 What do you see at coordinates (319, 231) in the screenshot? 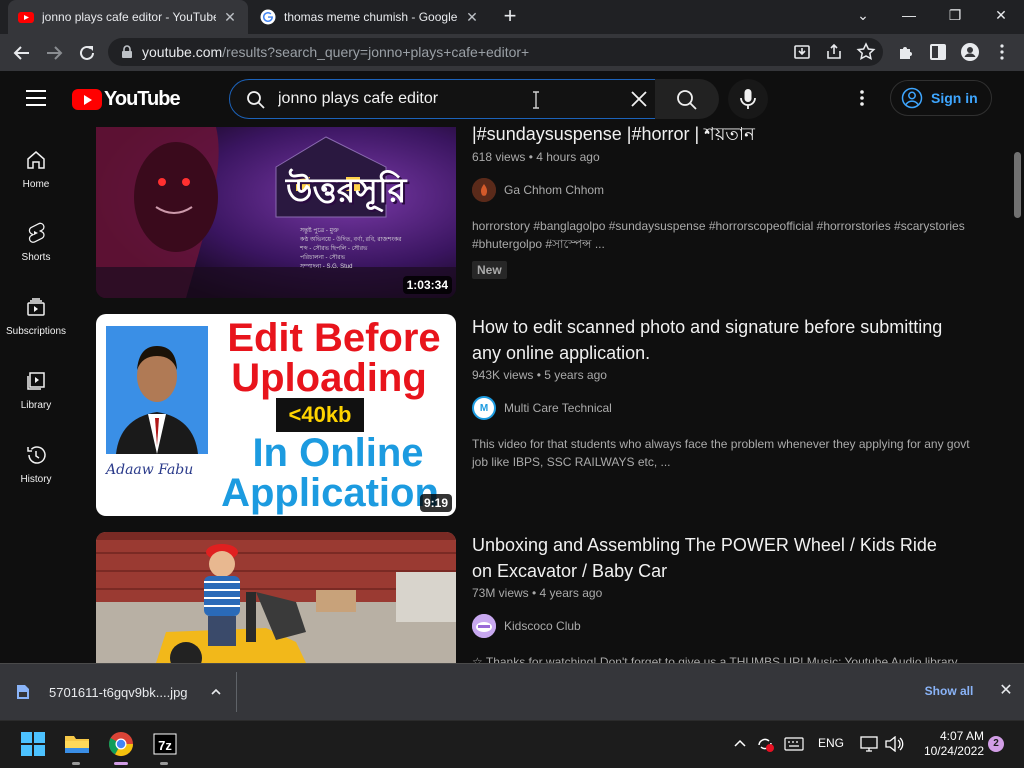
I see `thumbnail-credit-line: সন্তুষ্ট পুত্রে - মুক্ত` at bounding box center [319, 231].